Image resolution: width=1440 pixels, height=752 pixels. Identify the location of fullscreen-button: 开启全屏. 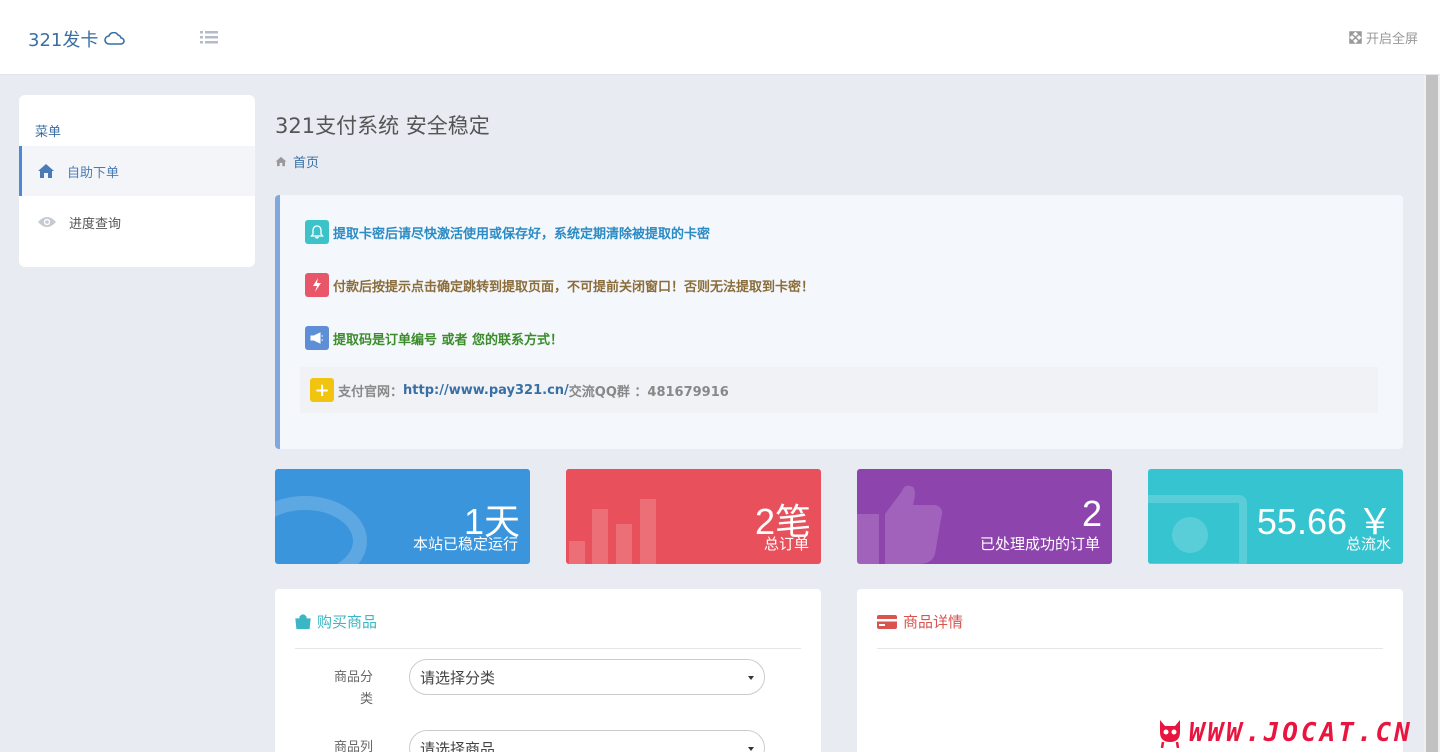
(1383, 37).